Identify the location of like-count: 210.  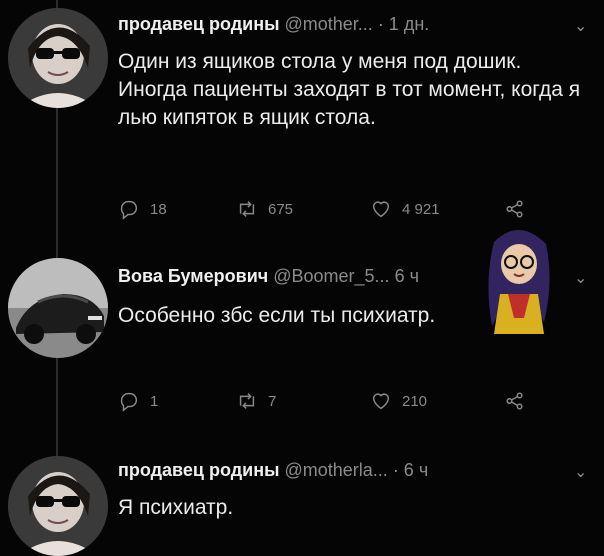
(415, 401).